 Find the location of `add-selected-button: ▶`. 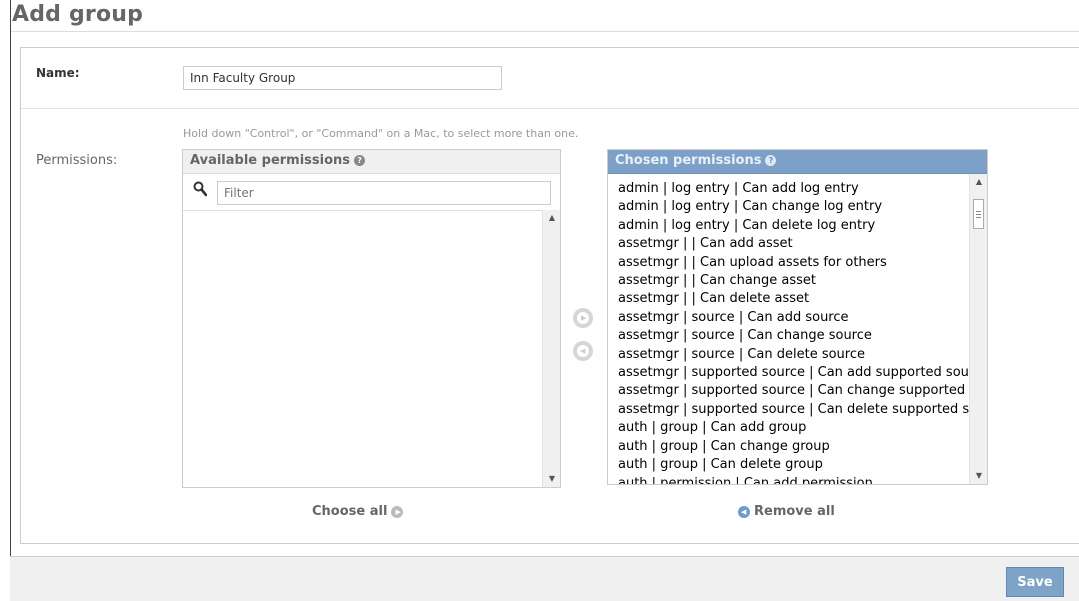

add-selected-button: ▶ is located at coordinates (583, 318).